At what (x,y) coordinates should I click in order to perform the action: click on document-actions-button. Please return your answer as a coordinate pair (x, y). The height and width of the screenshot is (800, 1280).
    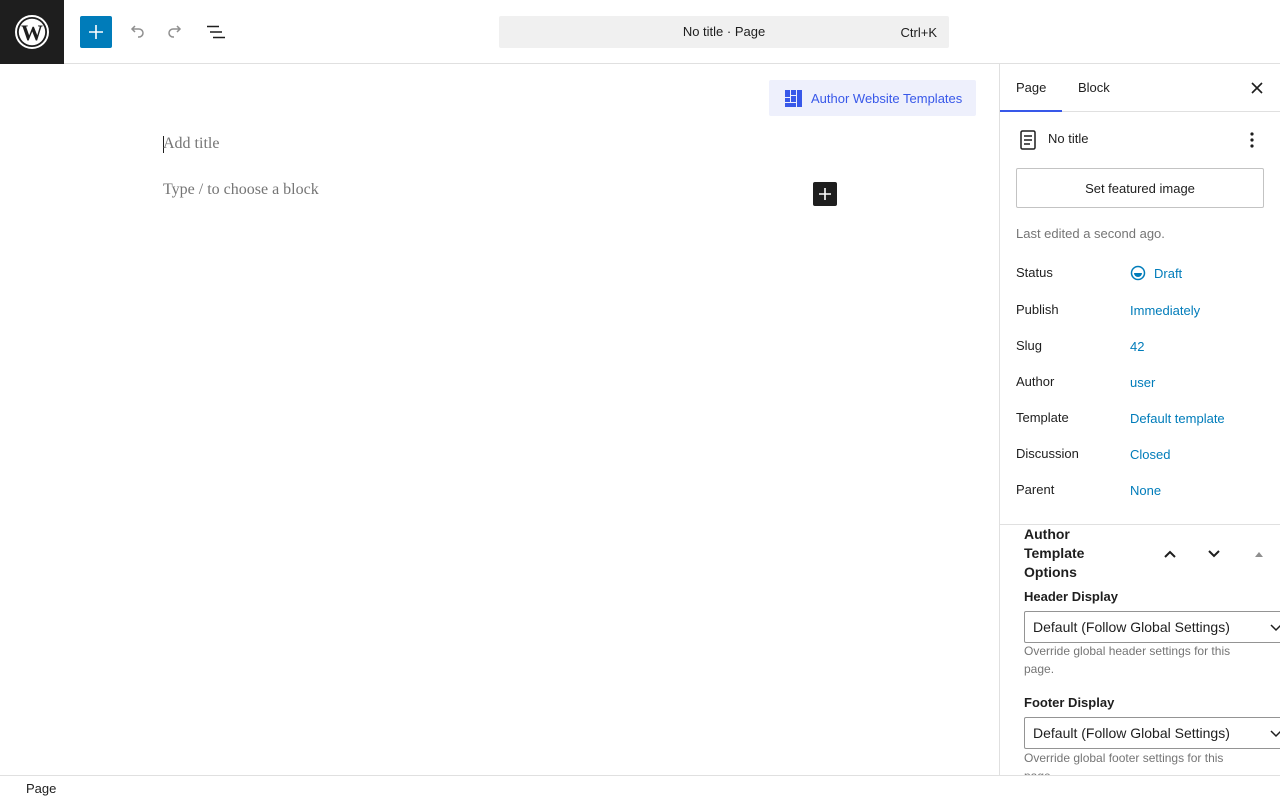
    Looking at the image, I should click on (1252, 140).